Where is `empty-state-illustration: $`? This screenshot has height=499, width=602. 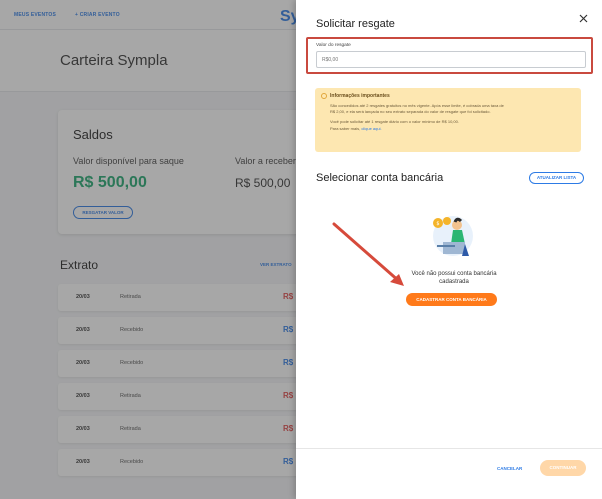
empty-state-illustration: $ is located at coordinates (453, 236).